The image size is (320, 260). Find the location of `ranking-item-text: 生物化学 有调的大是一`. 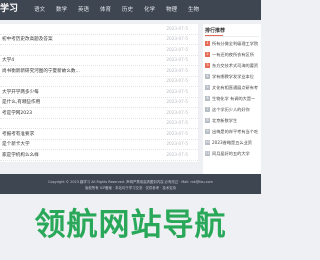

ranking-item-text: 生物化学 有调的大是一 is located at coordinates (233, 99).